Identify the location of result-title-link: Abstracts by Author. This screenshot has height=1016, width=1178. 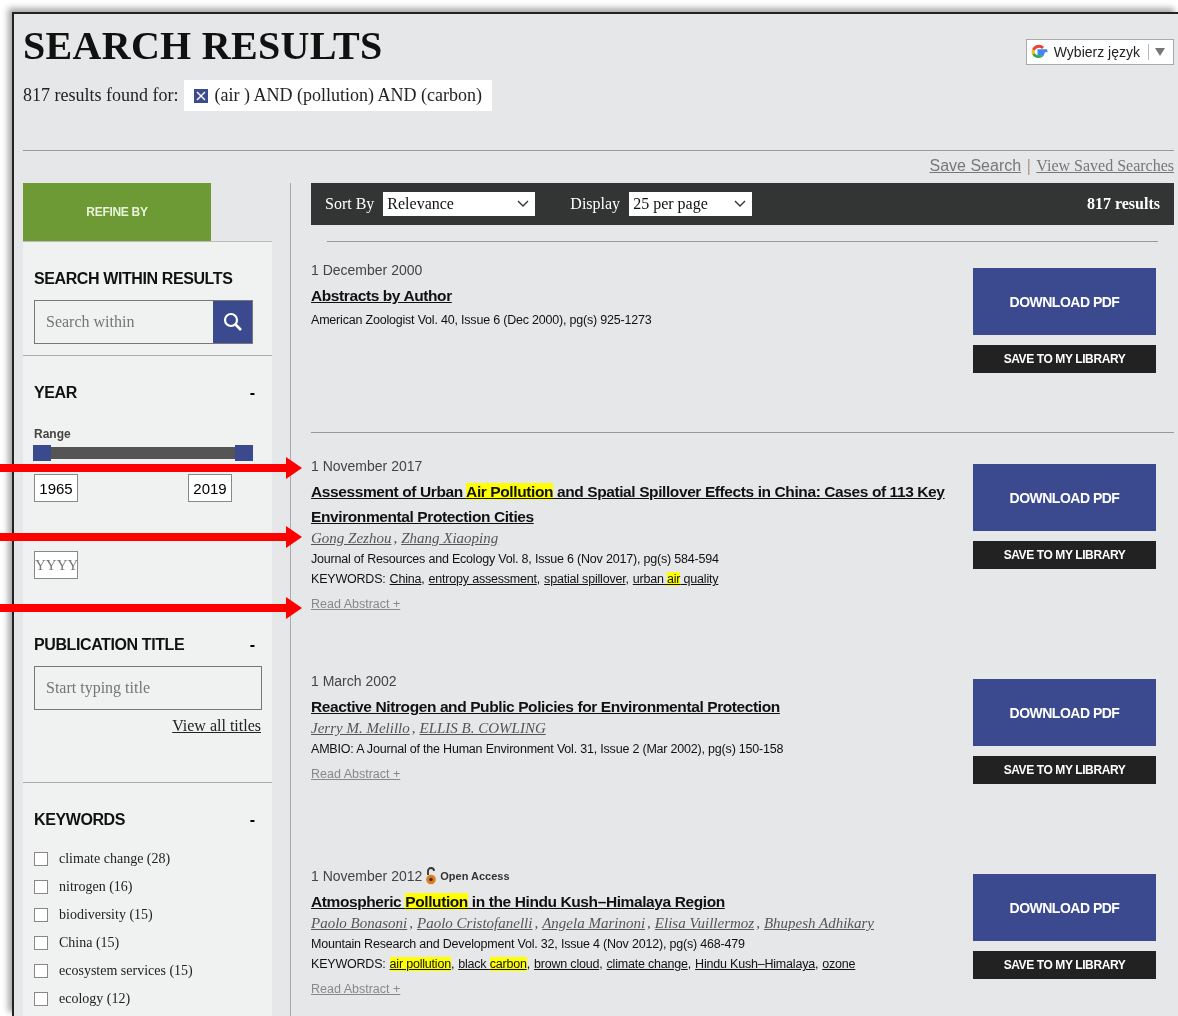
(632, 295).